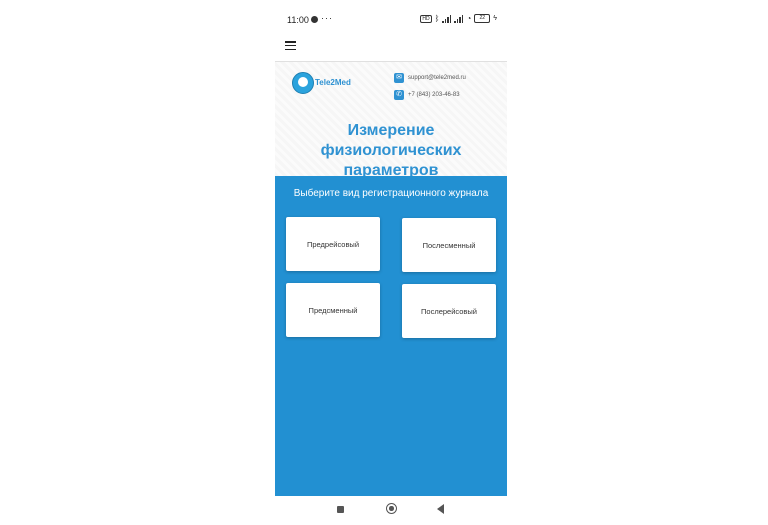 Image resolution: width=768 pixels, height=525 pixels. I want to click on system-nav-bar, so click(391, 510).